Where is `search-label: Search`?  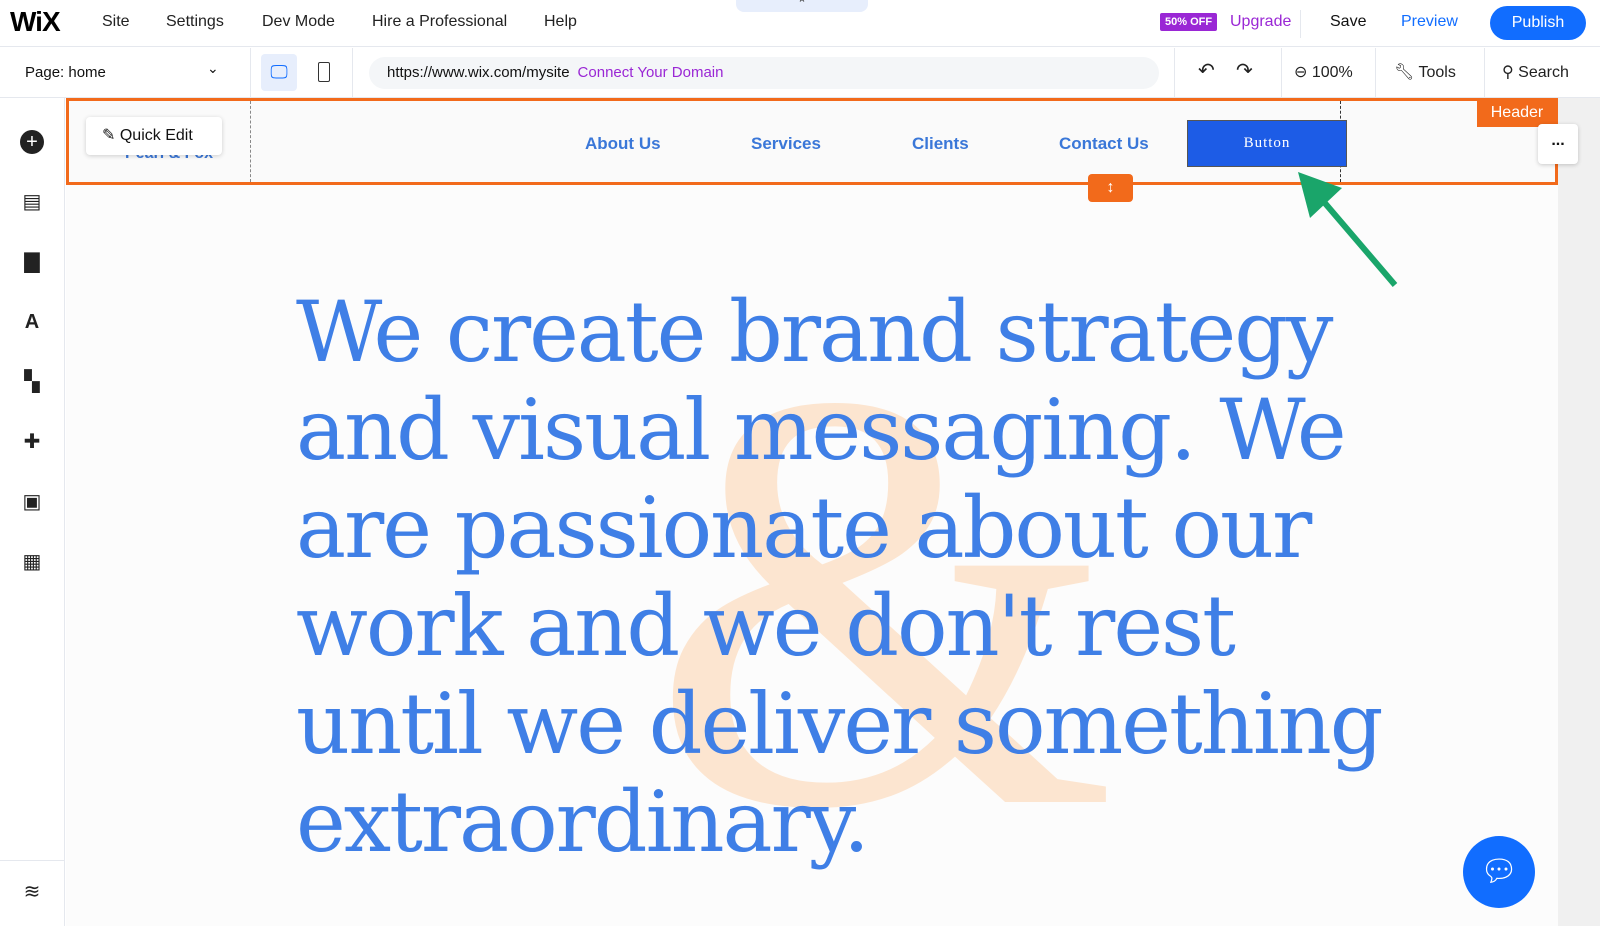
search-label: Search is located at coordinates (1543, 72).